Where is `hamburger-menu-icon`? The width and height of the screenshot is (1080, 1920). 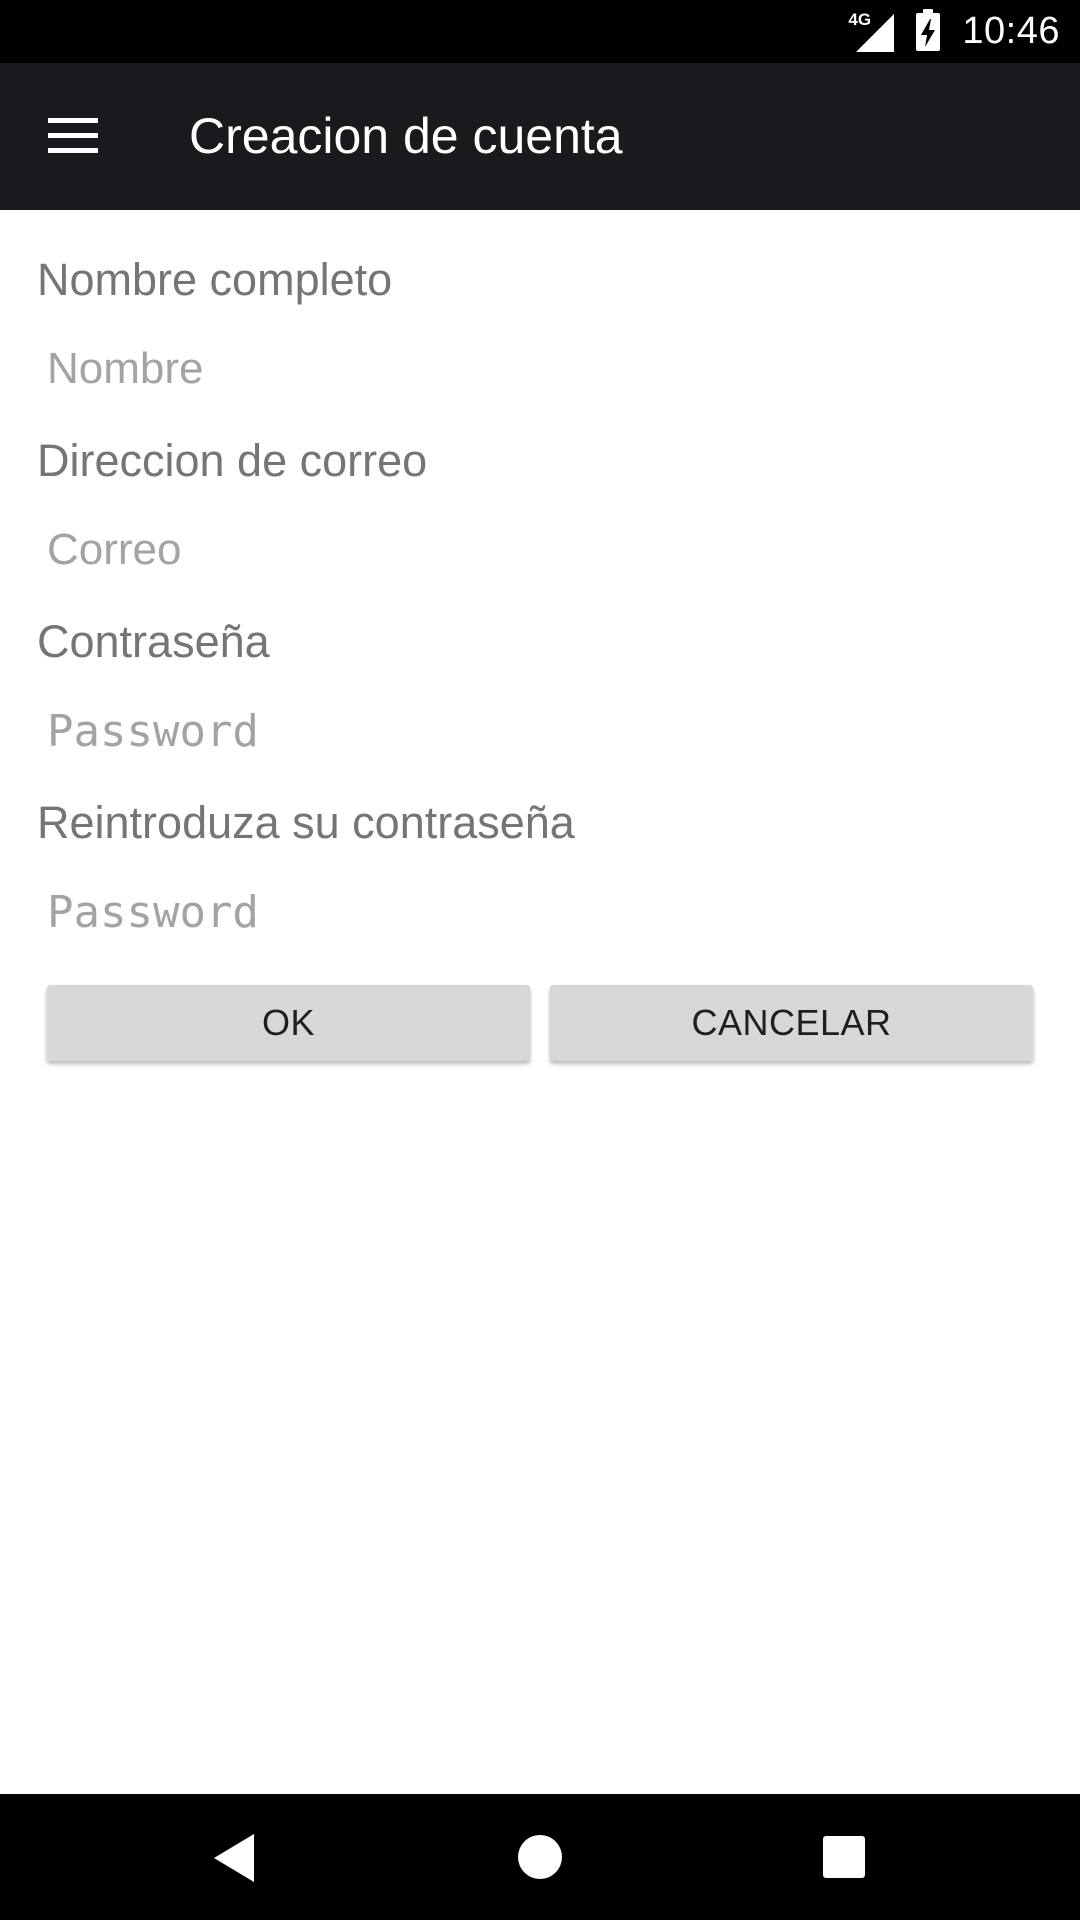
hamburger-menu-icon is located at coordinates (73, 136).